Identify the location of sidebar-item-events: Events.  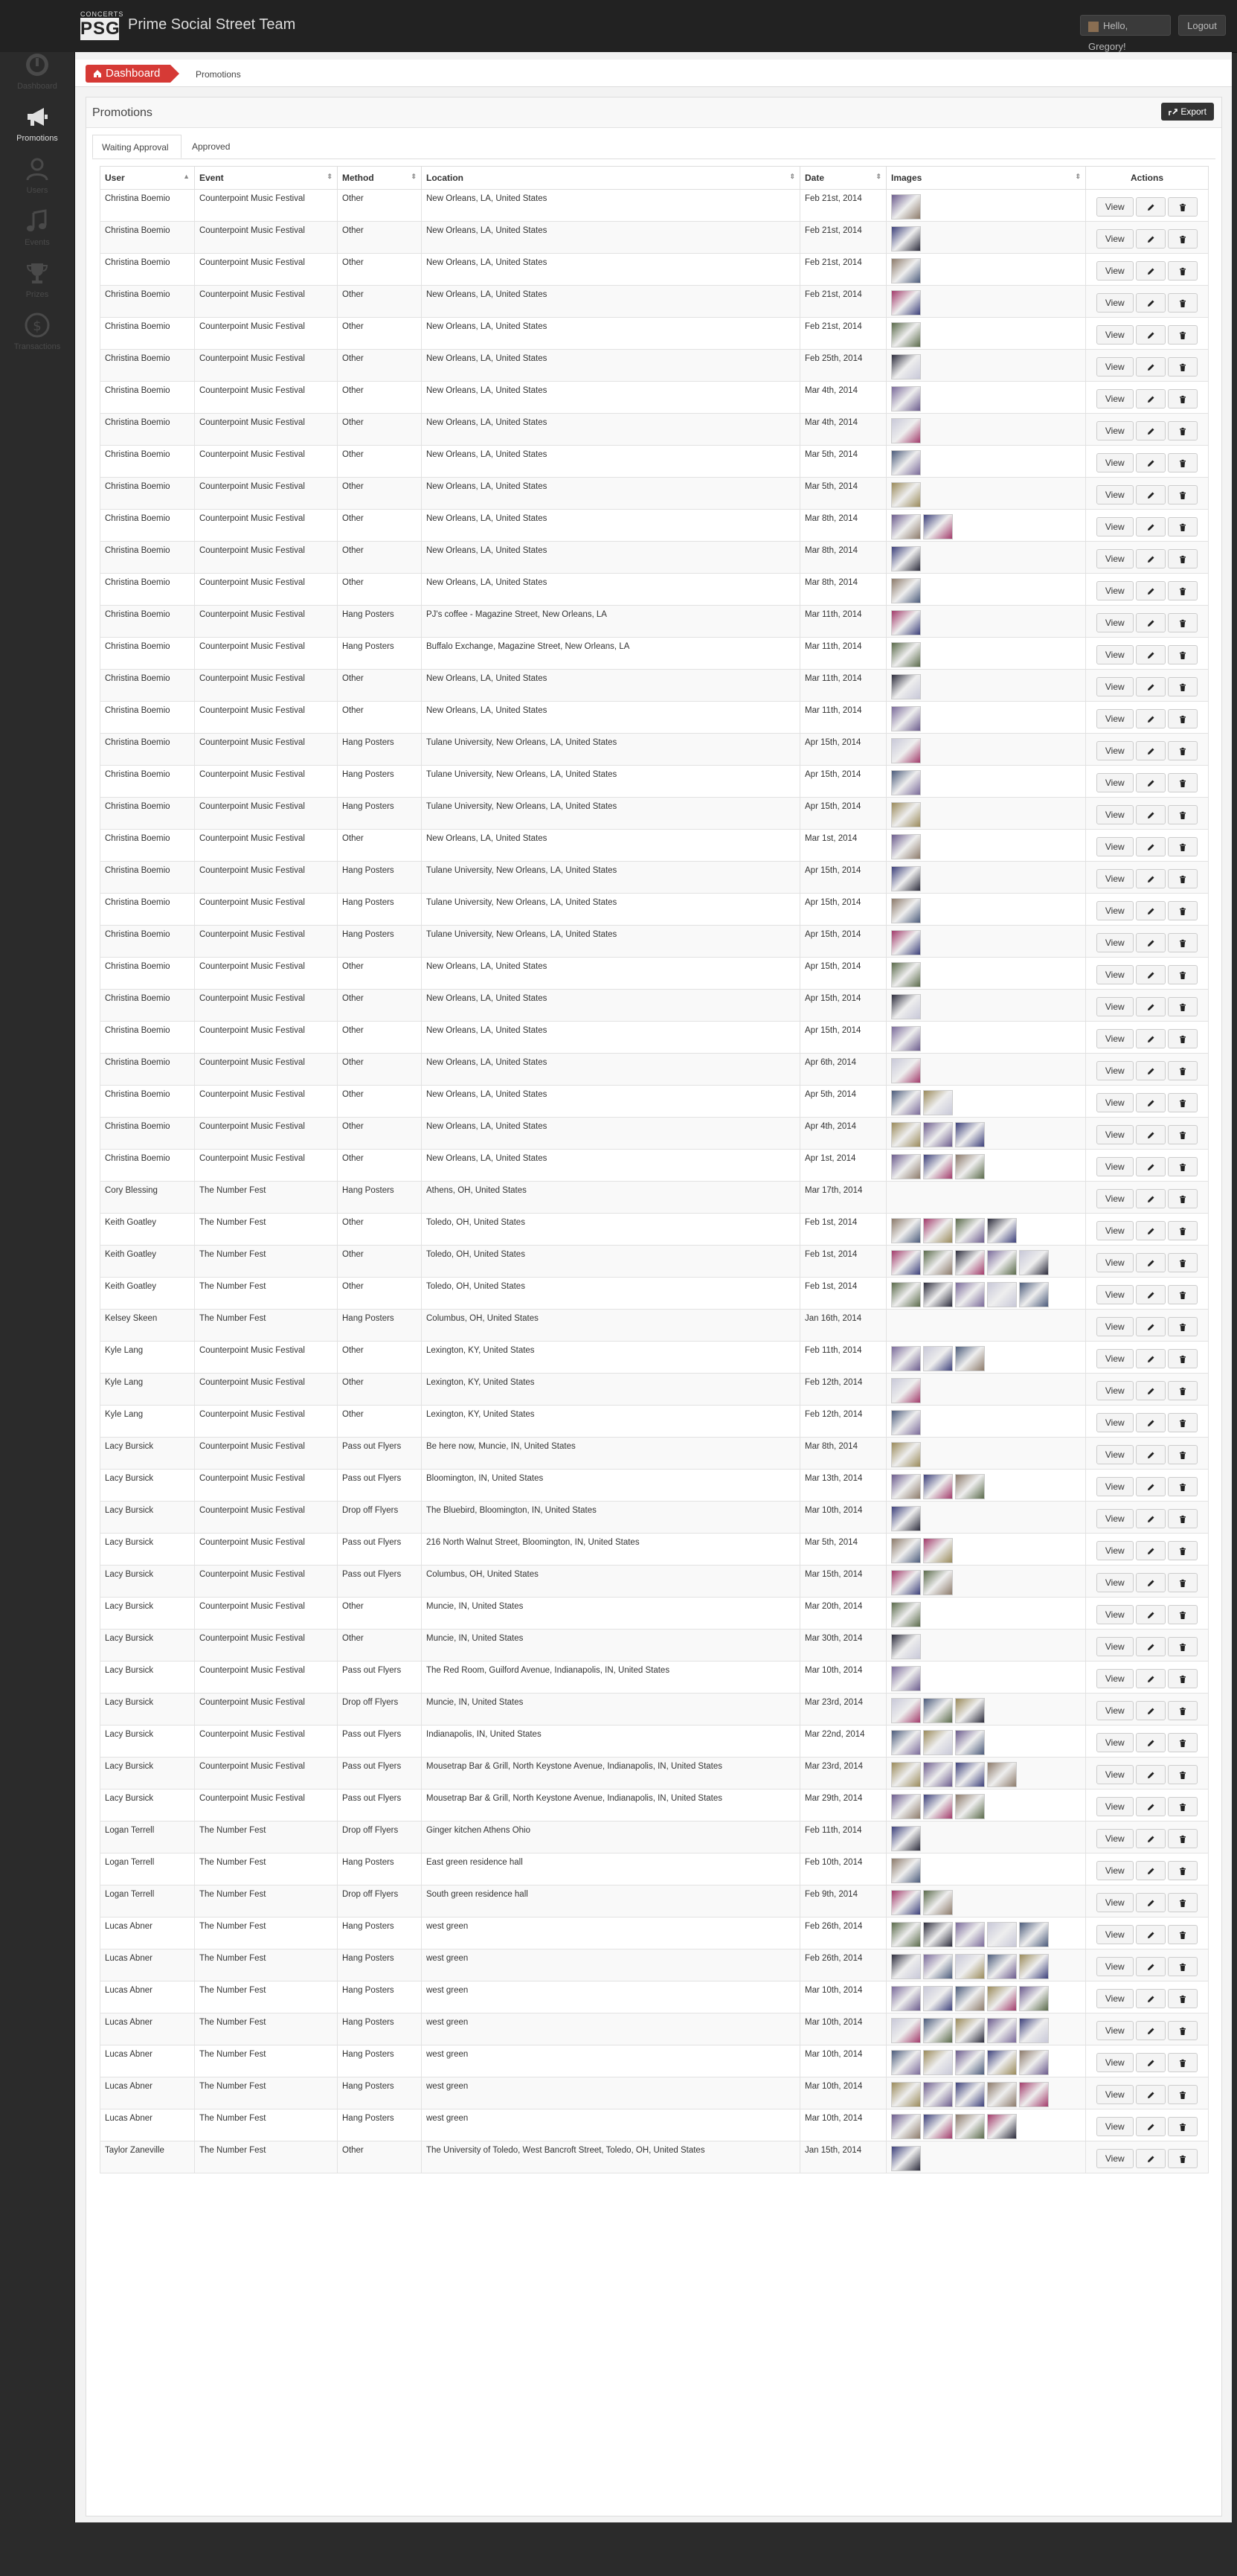
(37, 234).